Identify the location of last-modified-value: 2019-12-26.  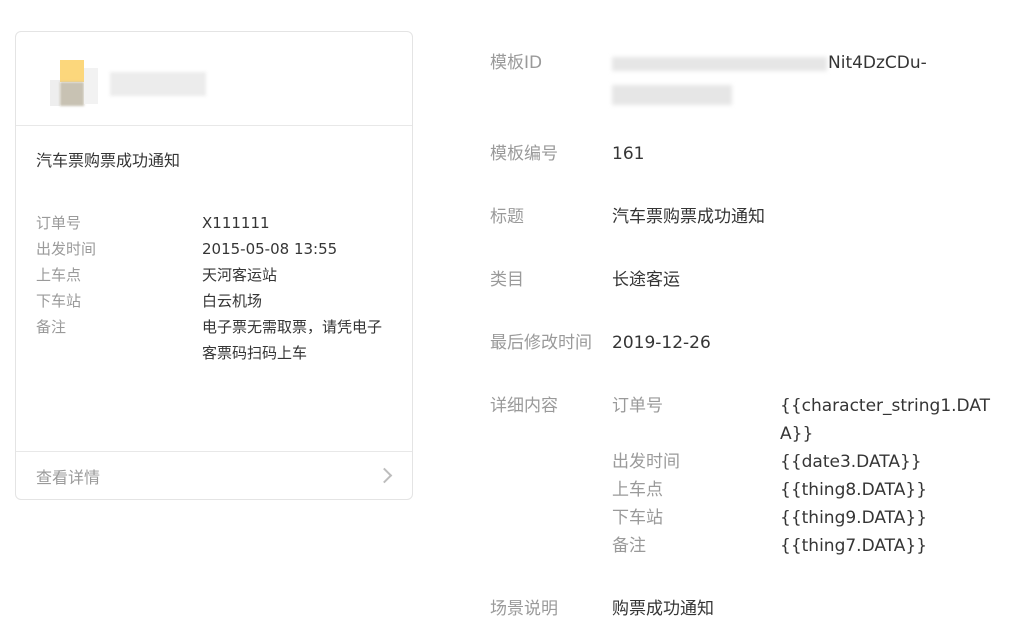
(661, 343).